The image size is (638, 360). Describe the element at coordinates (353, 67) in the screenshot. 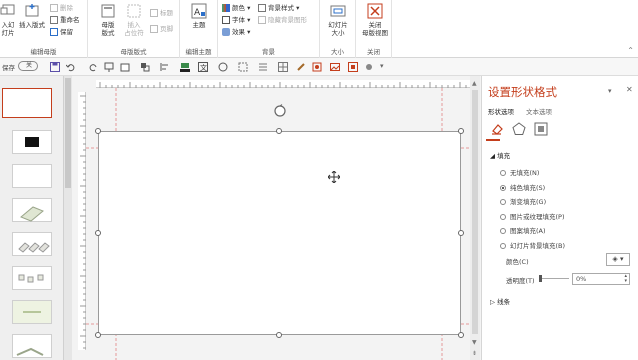

I see `screenshot-icon` at that location.